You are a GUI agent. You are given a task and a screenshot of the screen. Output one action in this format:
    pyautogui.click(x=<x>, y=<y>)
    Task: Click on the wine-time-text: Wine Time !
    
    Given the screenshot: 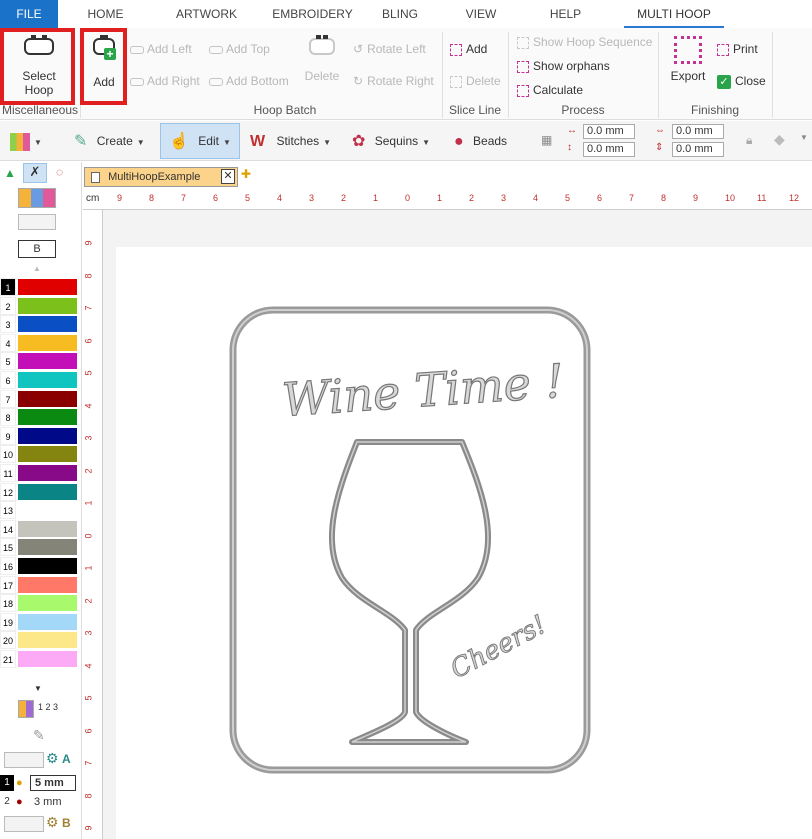 What is the action you would take?
    pyautogui.click(x=423, y=390)
    